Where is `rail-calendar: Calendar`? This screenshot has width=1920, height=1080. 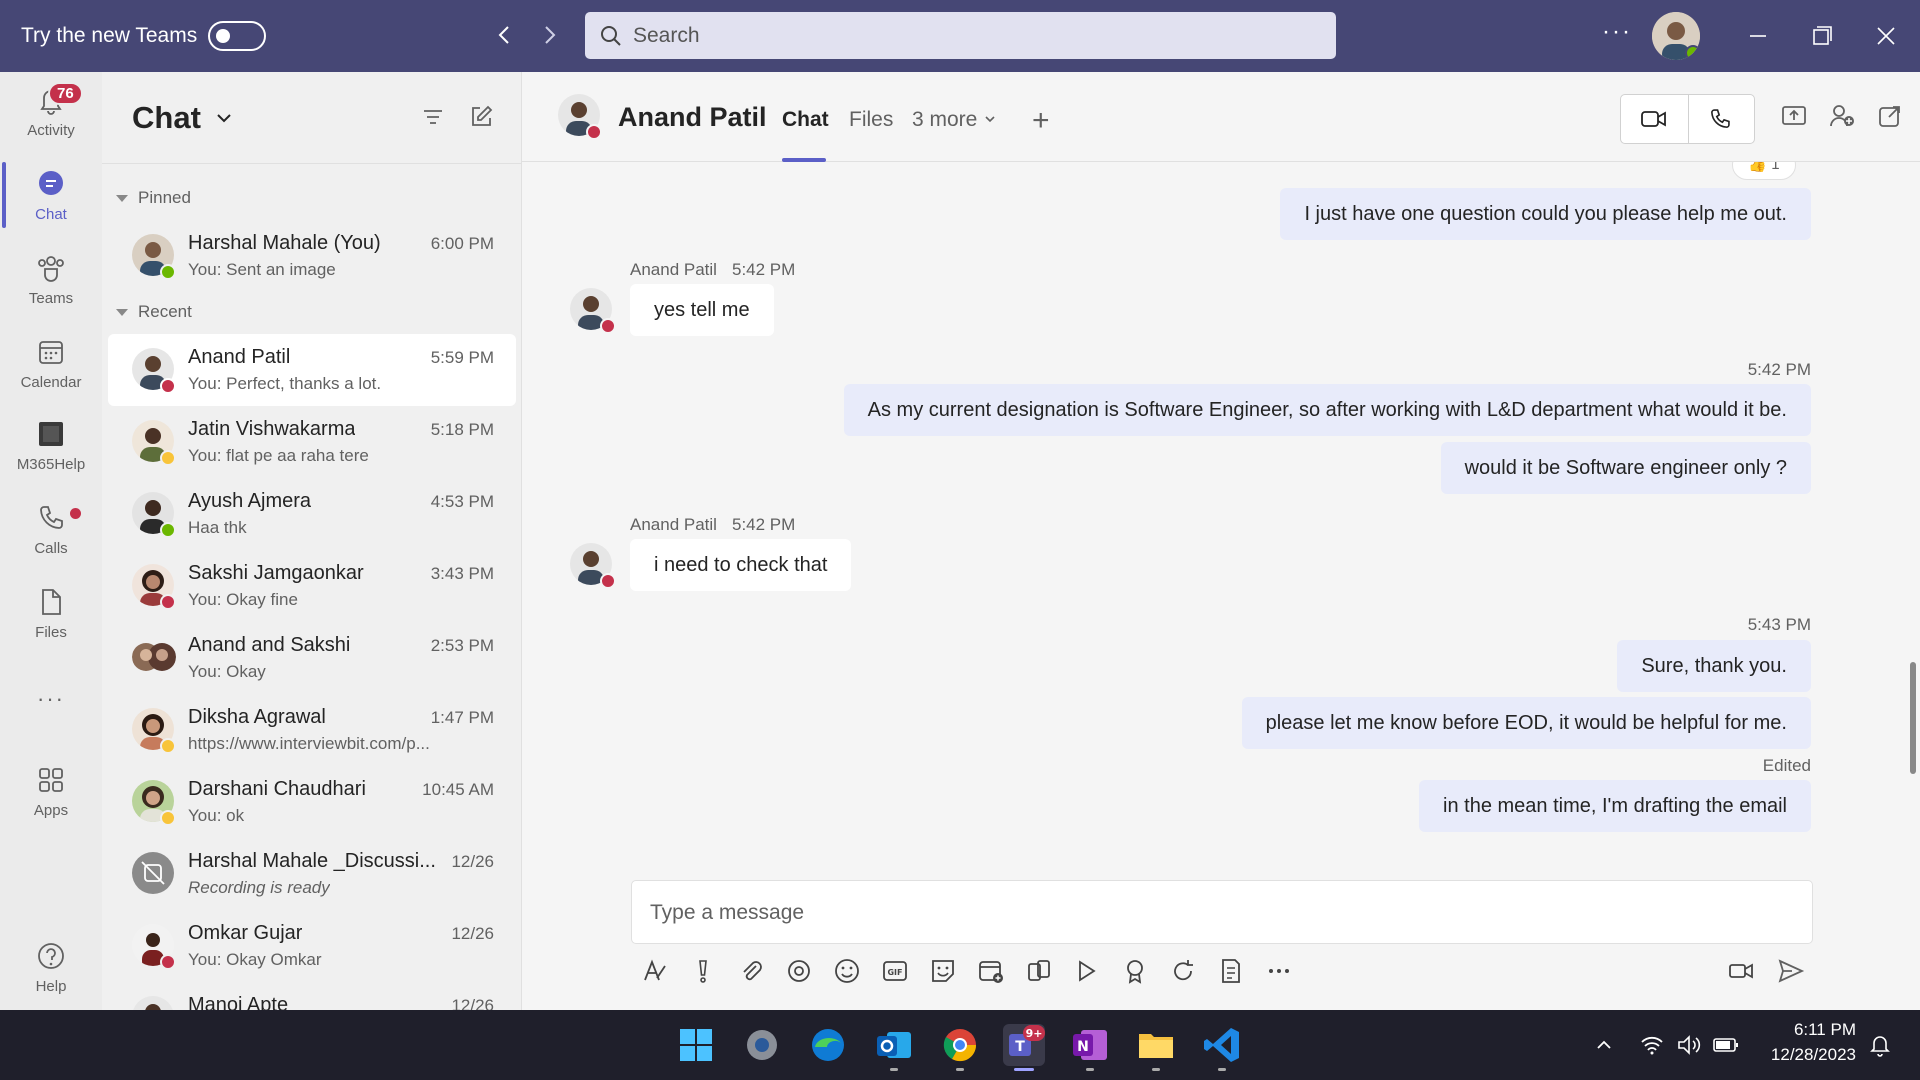 rail-calendar: Calendar is located at coordinates (51, 365).